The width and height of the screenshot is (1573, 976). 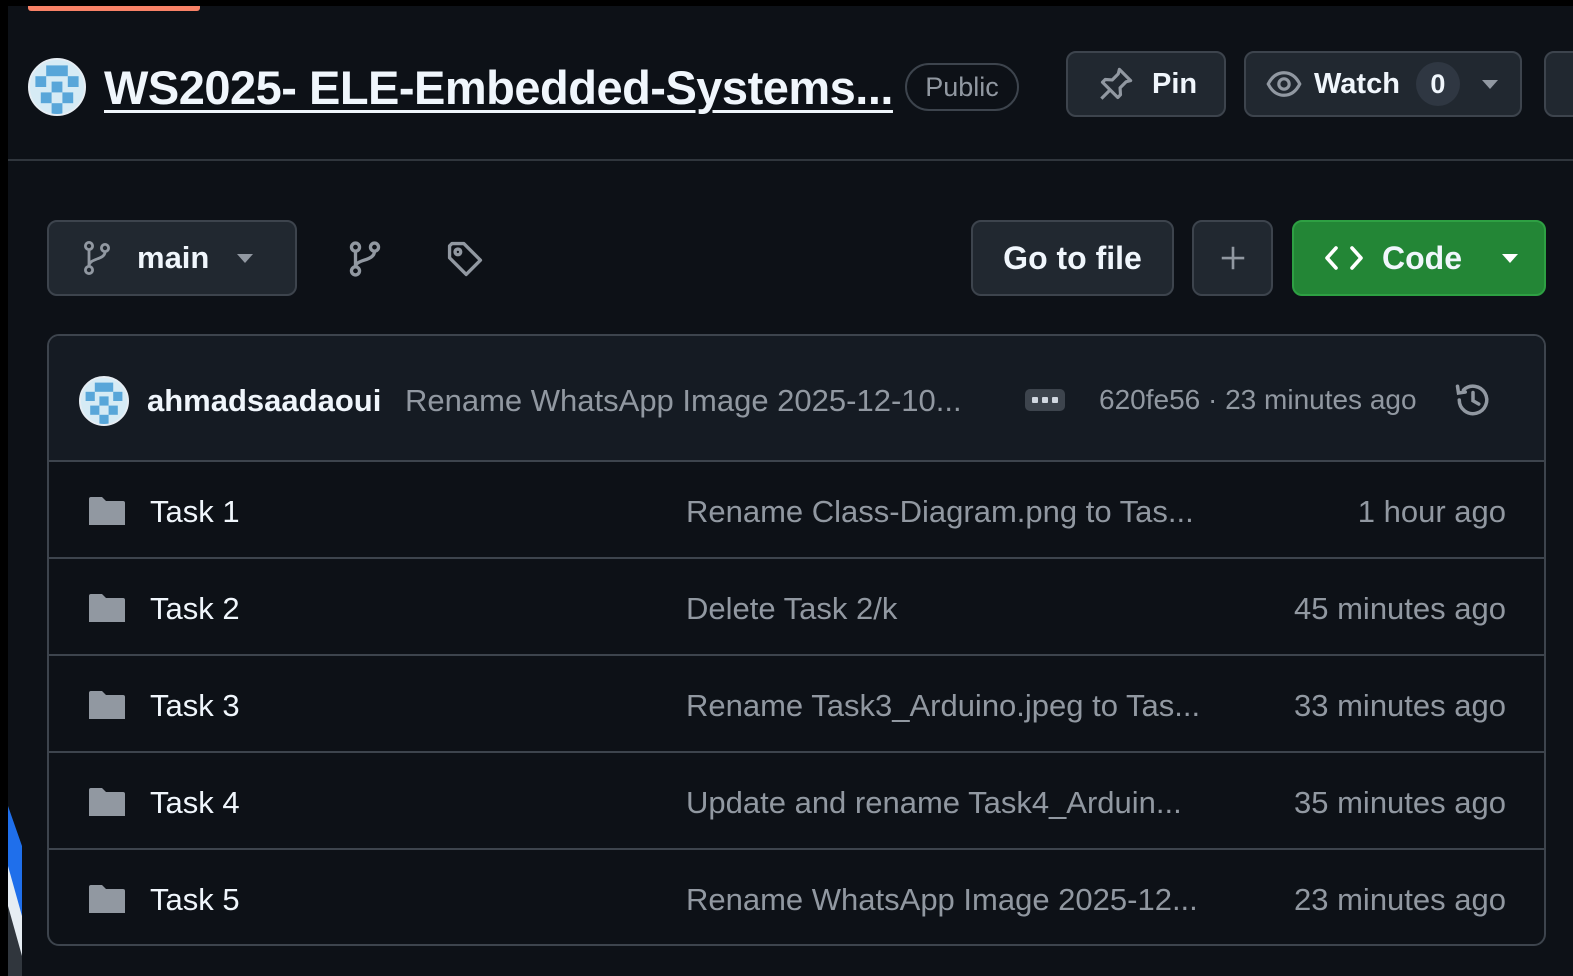 What do you see at coordinates (1400, 802) in the screenshot?
I see `file-commit-time: 35 minutes ago` at bounding box center [1400, 802].